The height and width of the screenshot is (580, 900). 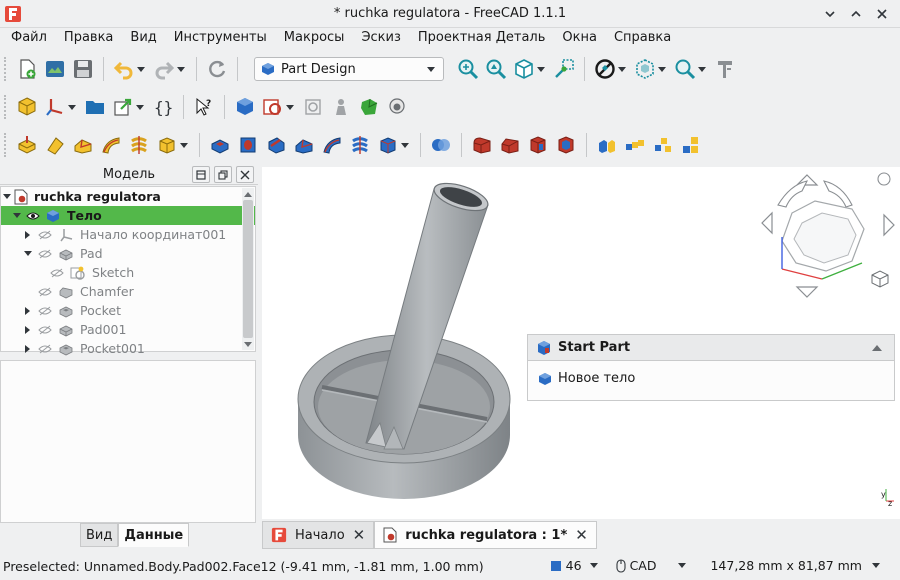 I want to click on bounding-box-button, so click(x=645, y=69).